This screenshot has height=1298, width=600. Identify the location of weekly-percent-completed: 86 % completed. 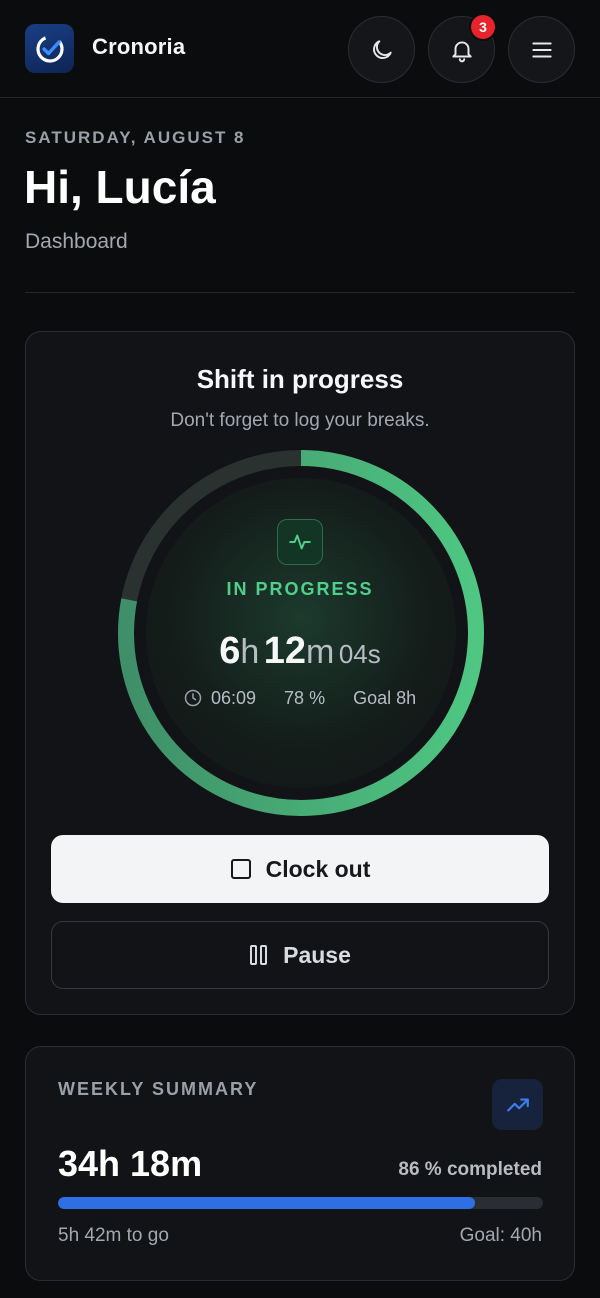
(470, 1169).